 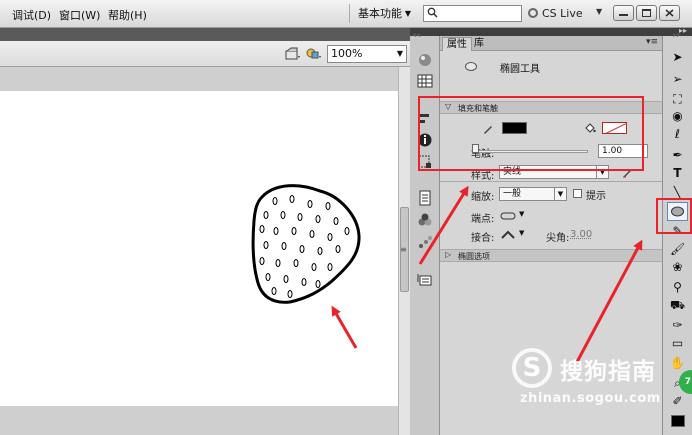 I want to click on color-panel-icon, so click(x=425, y=60).